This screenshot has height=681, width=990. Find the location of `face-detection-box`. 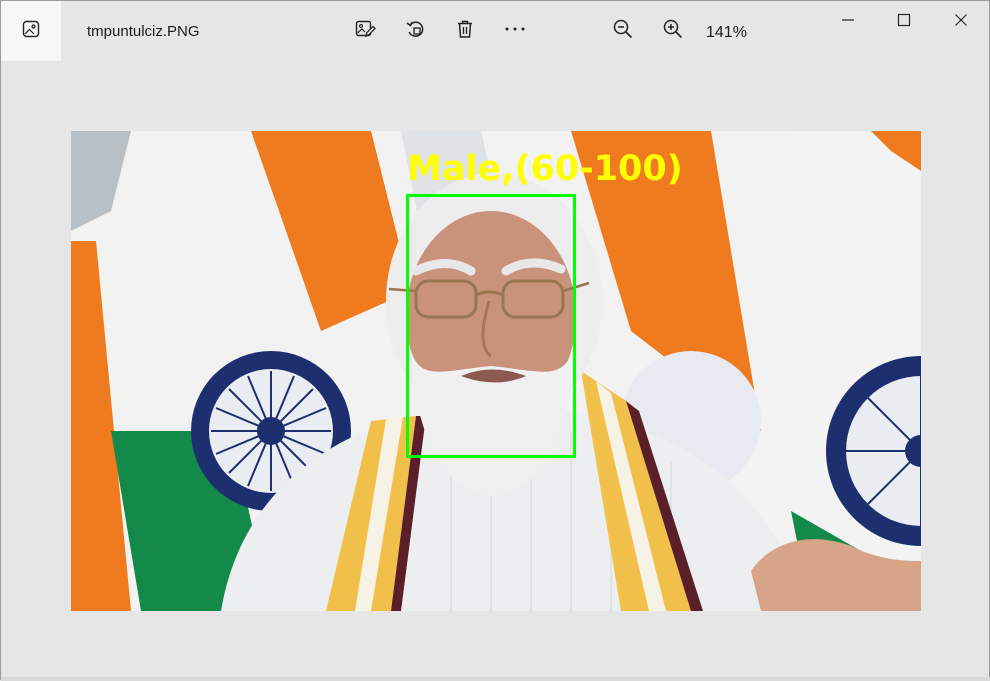

face-detection-box is located at coordinates (491, 326).